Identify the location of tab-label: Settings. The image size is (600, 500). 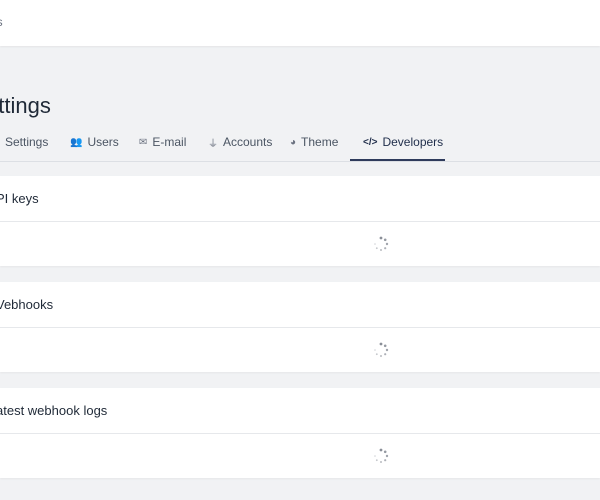
(27, 142).